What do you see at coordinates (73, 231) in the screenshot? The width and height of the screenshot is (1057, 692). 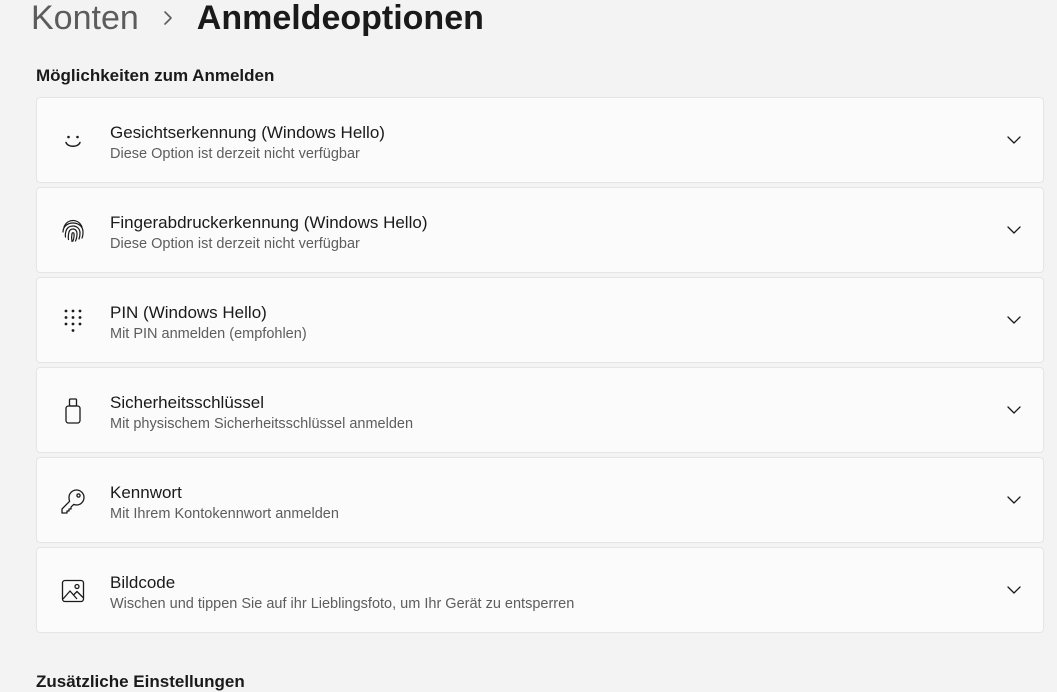 I see `fingerprint-icon` at bounding box center [73, 231].